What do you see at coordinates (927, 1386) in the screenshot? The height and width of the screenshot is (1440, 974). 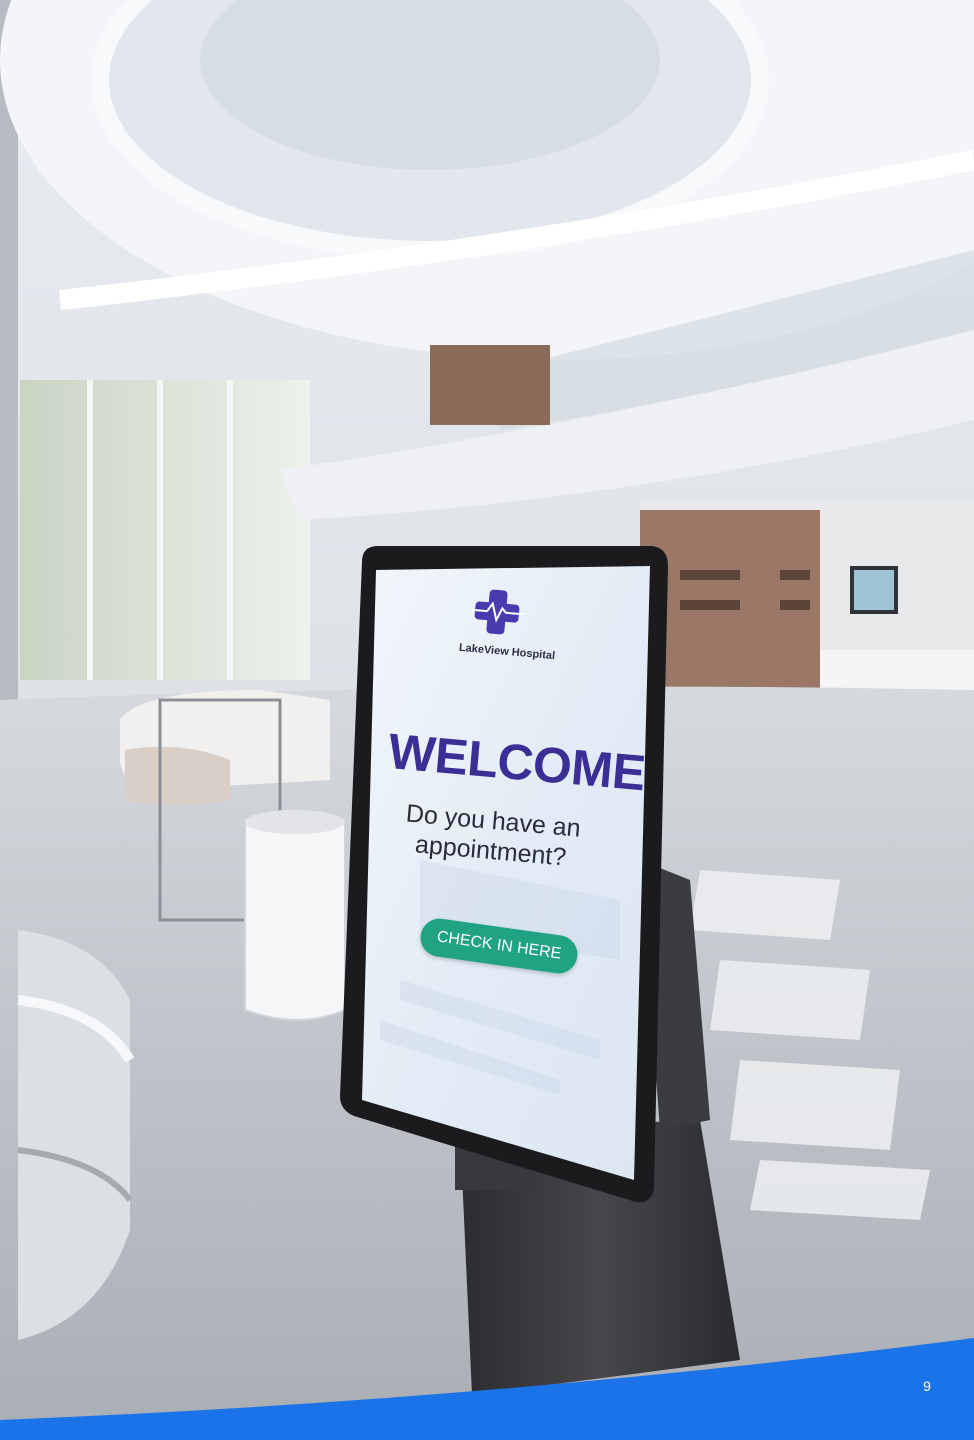 I see `page-number: 9` at bounding box center [927, 1386].